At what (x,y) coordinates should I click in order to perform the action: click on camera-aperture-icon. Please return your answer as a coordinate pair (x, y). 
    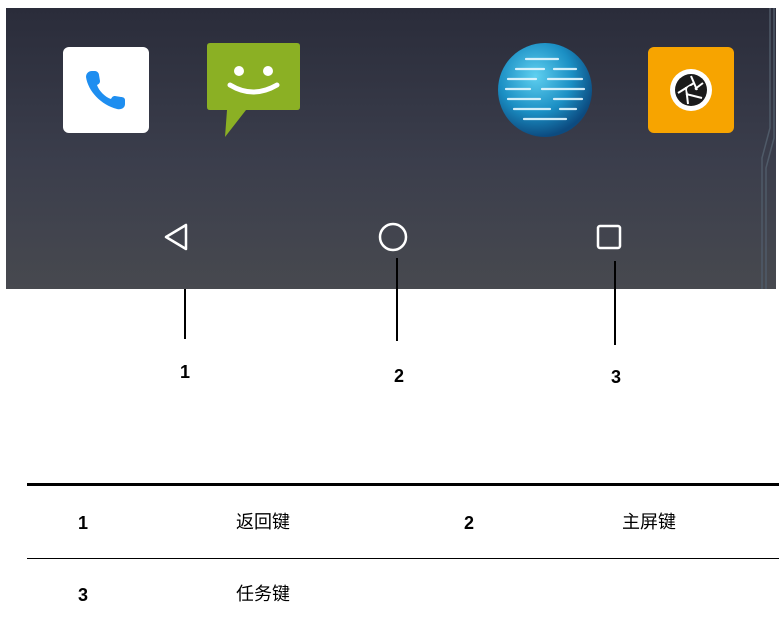
    Looking at the image, I should click on (691, 90).